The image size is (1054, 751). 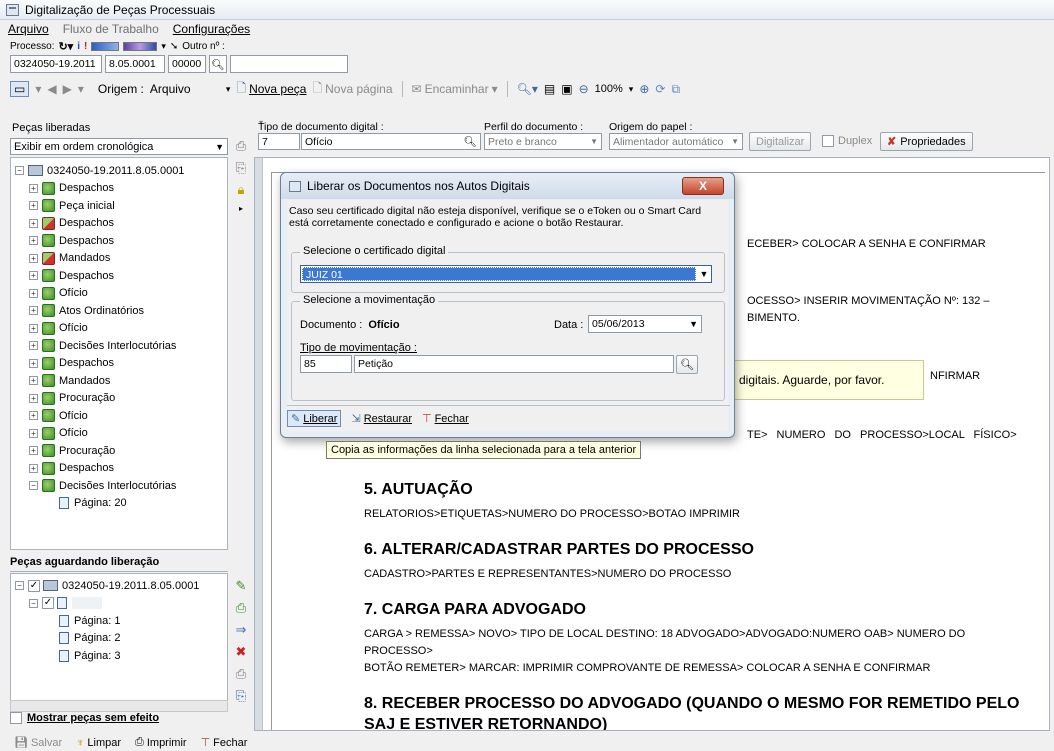 I want to click on release-icon: ✎, so click(x=241, y=586).